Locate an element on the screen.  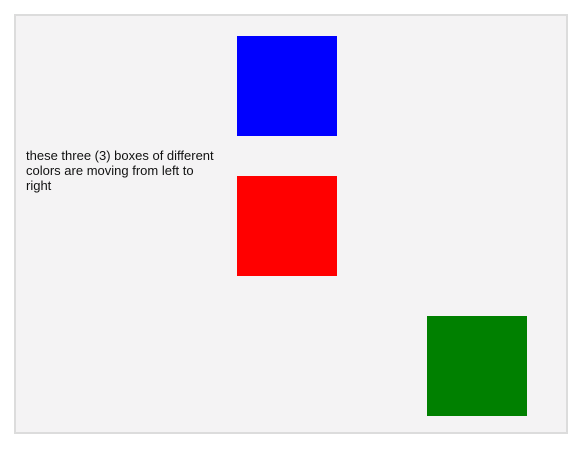
red-box is located at coordinates (287, 226).